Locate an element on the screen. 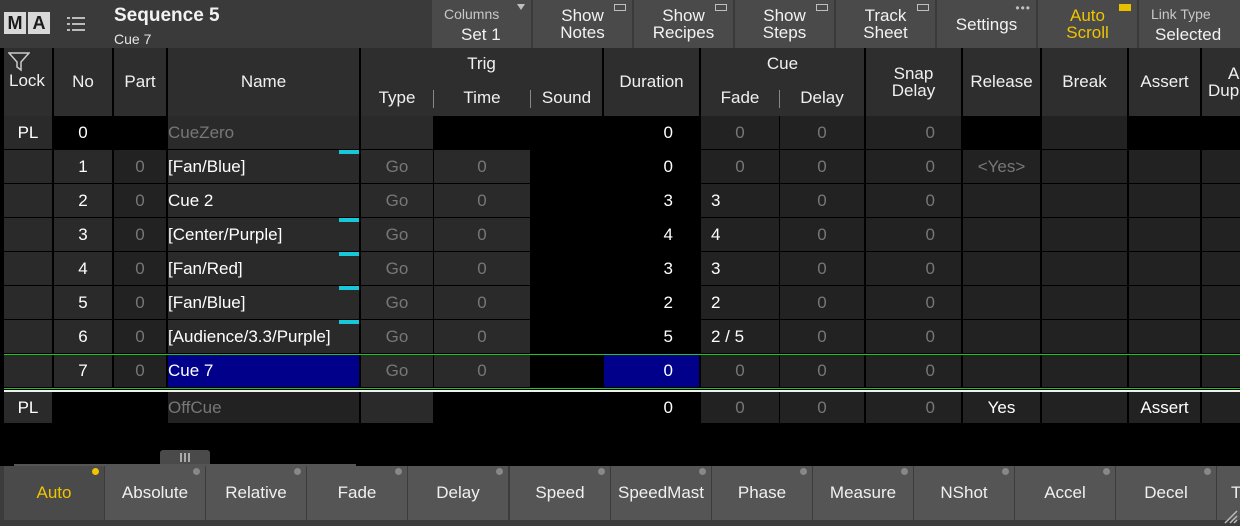  mode-button-measure: Measure is located at coordinates (863, 493).